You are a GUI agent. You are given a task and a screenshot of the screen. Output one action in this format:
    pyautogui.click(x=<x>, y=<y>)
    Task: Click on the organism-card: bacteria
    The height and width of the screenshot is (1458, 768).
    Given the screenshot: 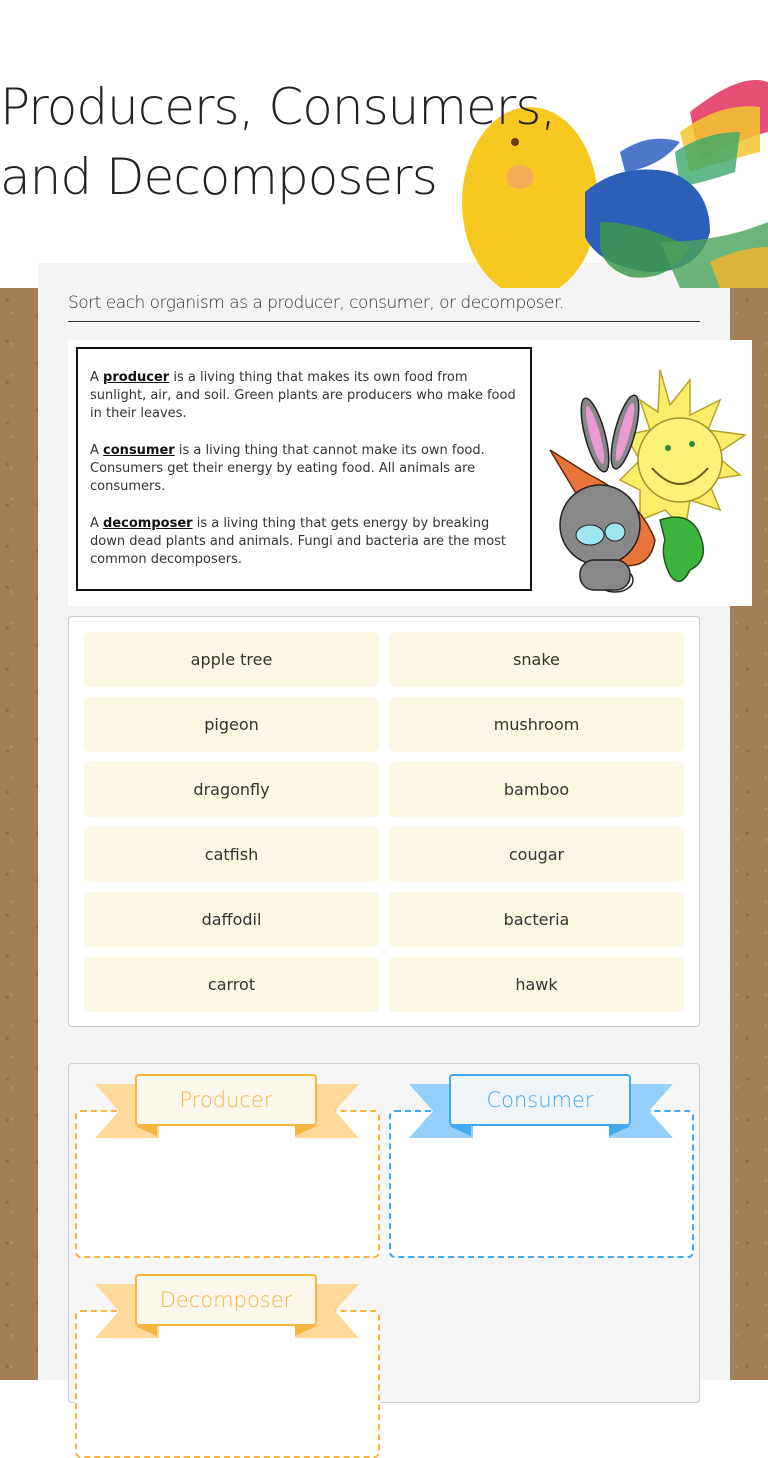 What is the action you would take?
    pyautogui.click(x=536, y=919)
    